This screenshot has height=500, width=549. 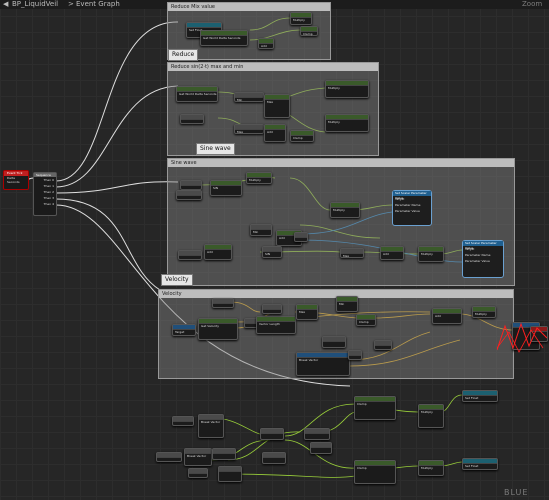 What do you see at coordinates (341, 163) in the screenshot?
I see `comment-header: Sine wave` at bounding box center [341, 163].